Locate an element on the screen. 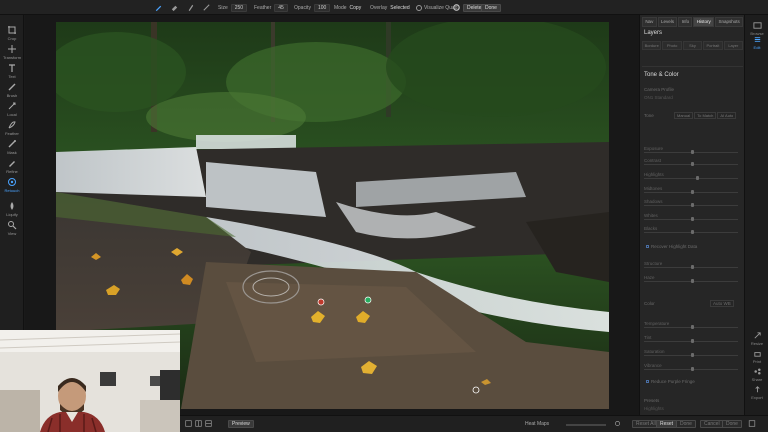 The image size is (768, 432). tab-levels: Levels is located at coordinates (667, 22).